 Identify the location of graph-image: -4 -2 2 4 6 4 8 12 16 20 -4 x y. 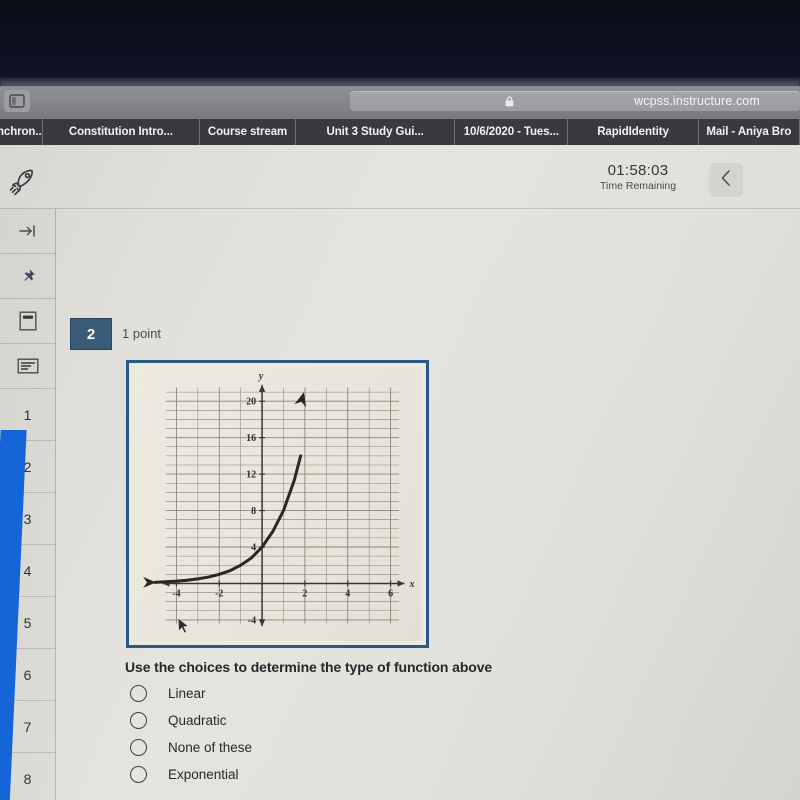
(277, 504).